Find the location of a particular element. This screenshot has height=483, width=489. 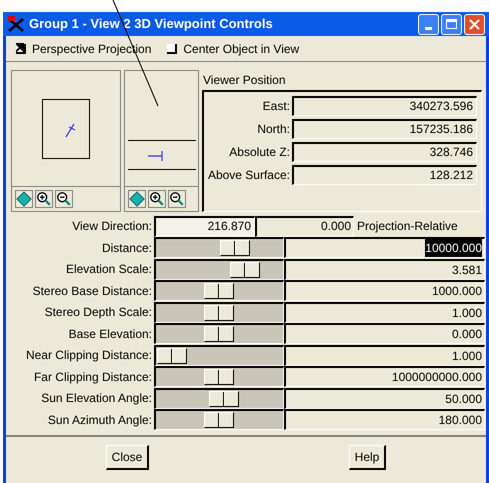

close-button is located at coordinates (474, 24).